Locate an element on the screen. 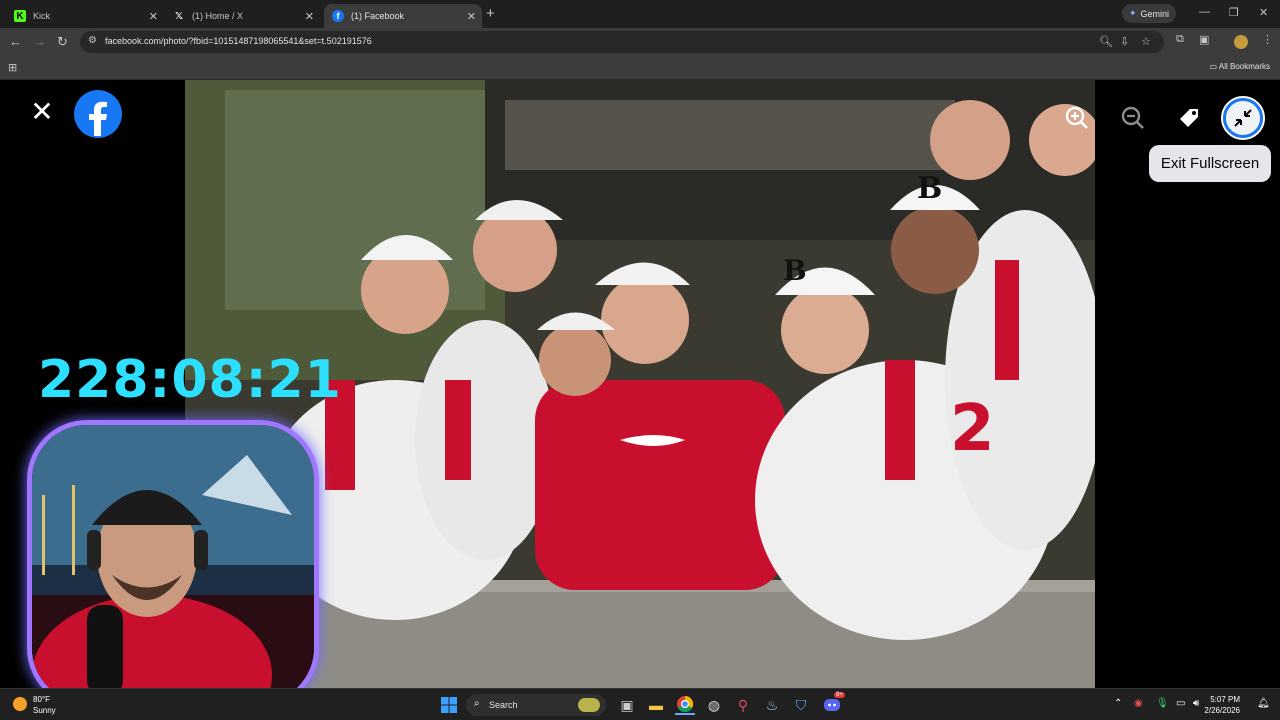 The image size is (1280, 720). windows-logo-icon is located at coordinates (449, 705).